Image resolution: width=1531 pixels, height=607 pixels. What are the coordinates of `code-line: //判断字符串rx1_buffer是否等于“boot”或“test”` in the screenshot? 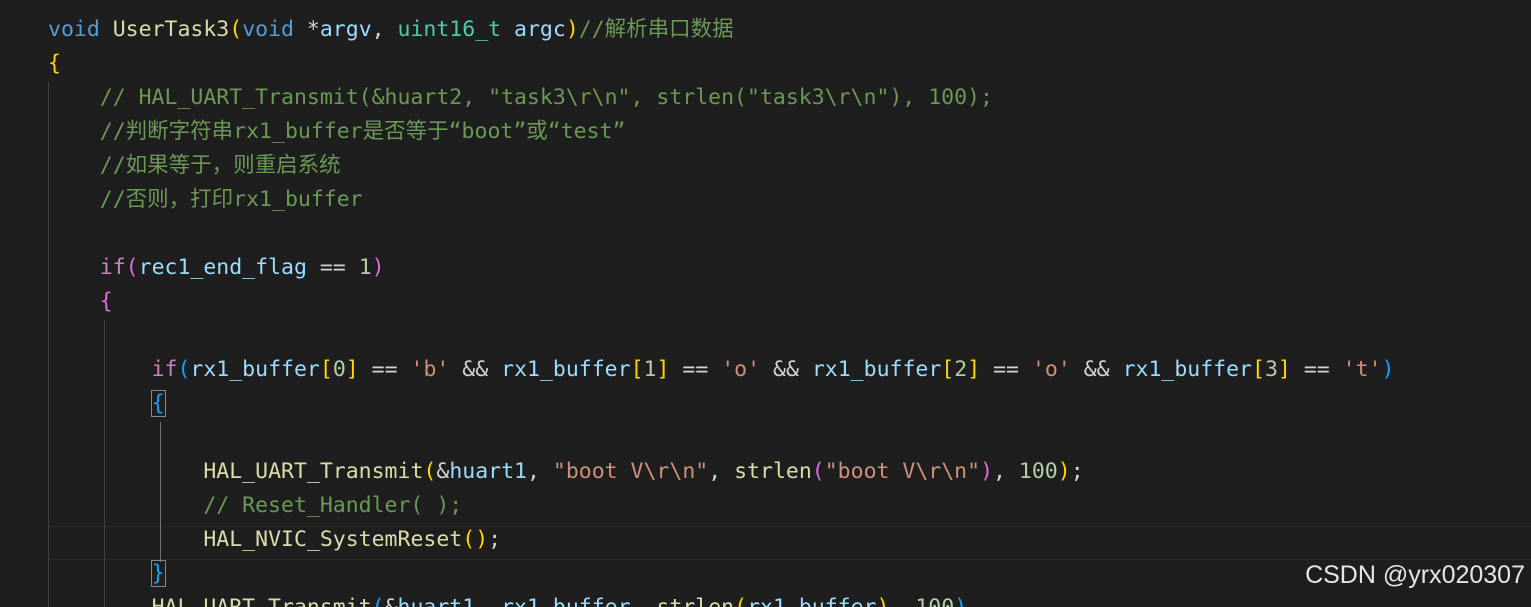 It's located at (337, 132).